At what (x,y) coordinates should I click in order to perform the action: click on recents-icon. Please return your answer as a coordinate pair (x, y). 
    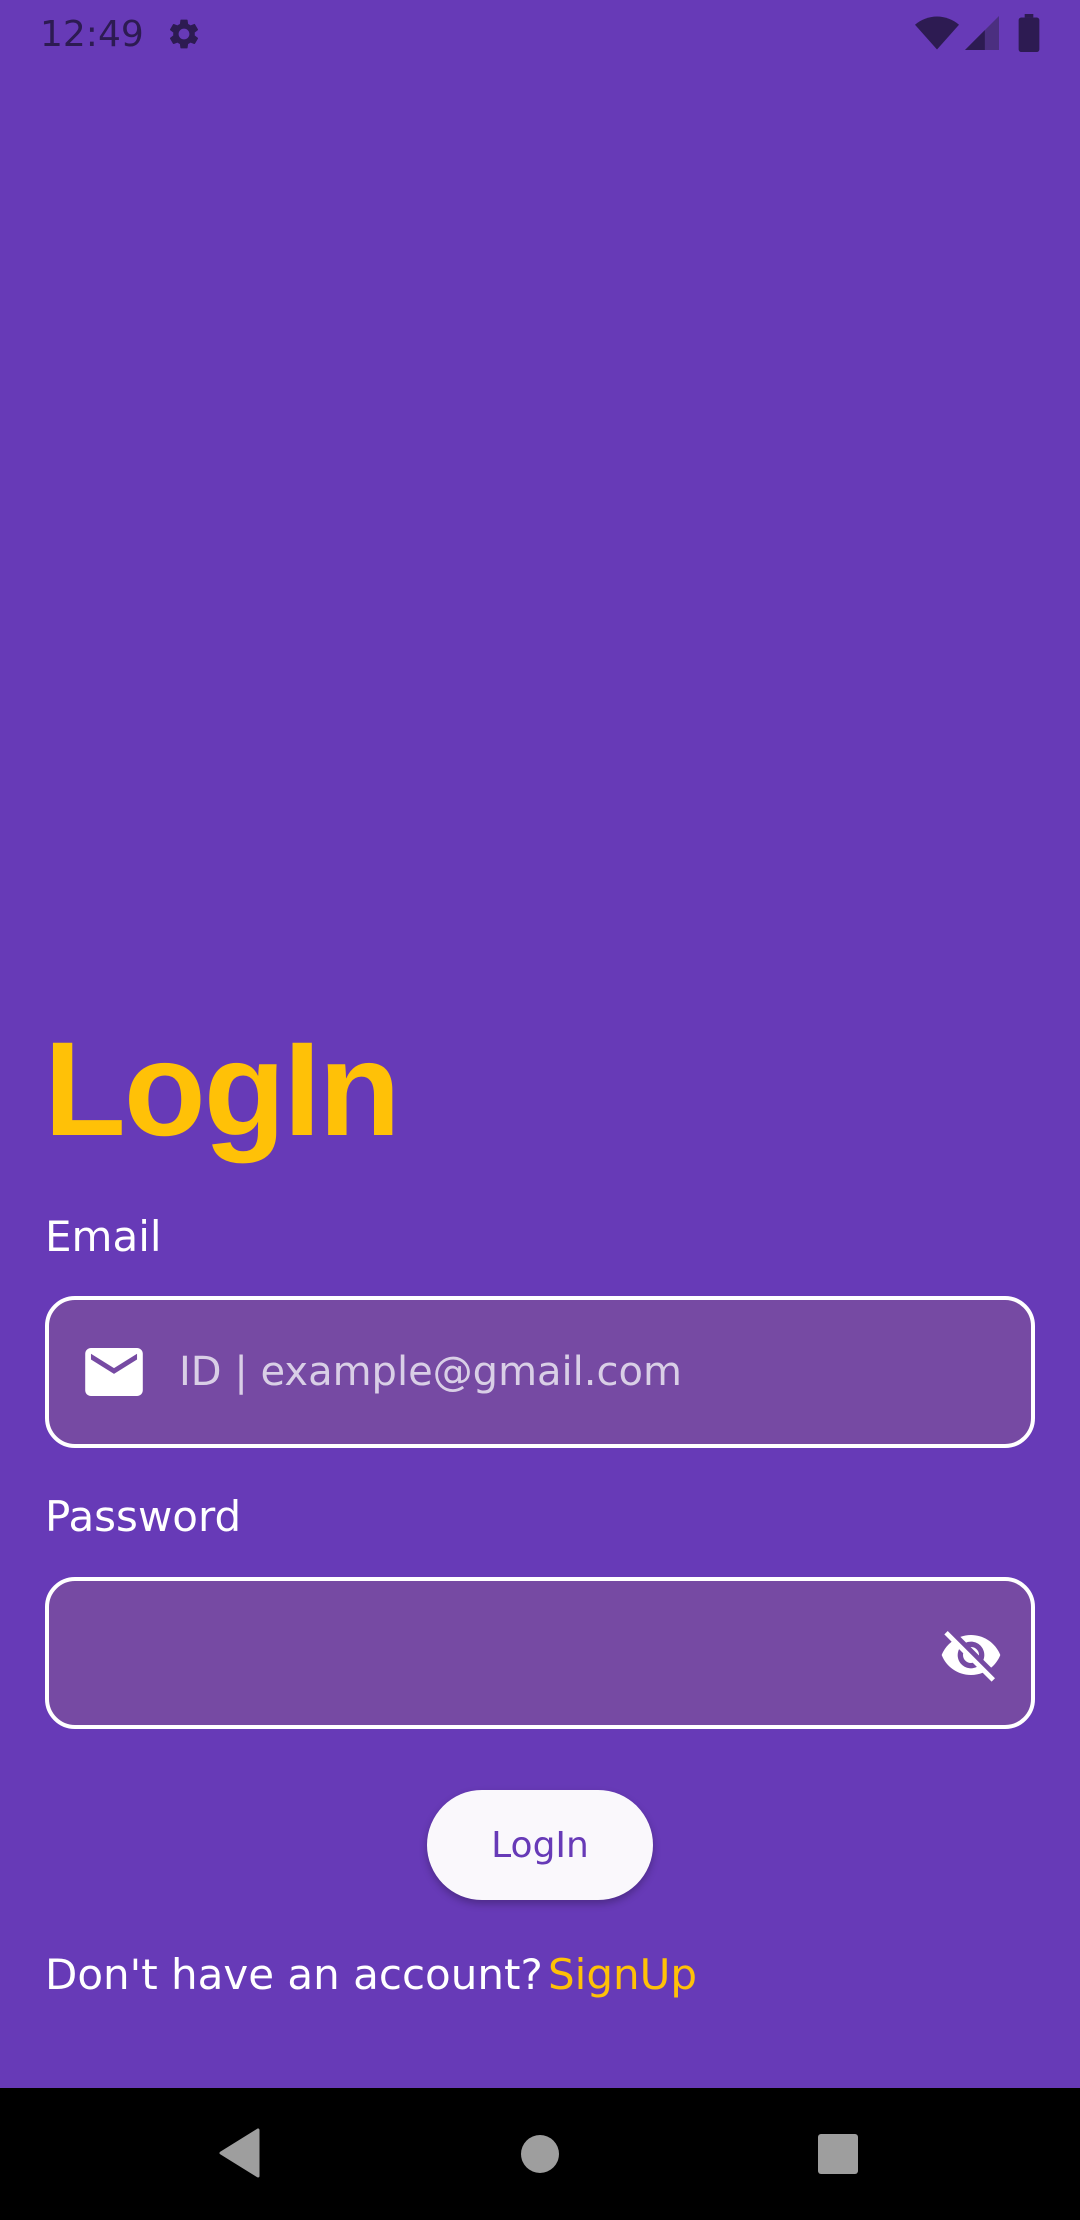
    Looking at the image, I should click on (838, 2154).